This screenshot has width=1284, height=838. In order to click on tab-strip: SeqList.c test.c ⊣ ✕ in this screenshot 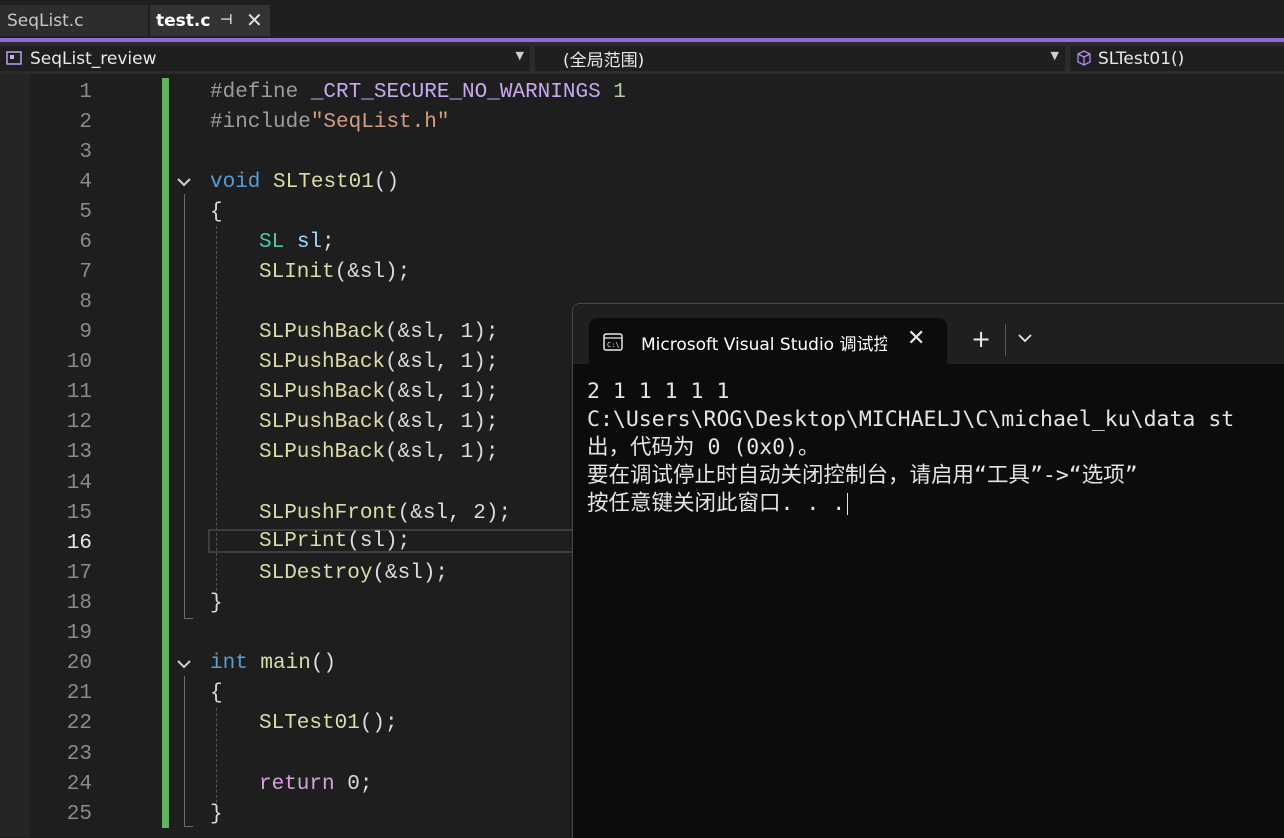, I will do `click(642, 19)`.